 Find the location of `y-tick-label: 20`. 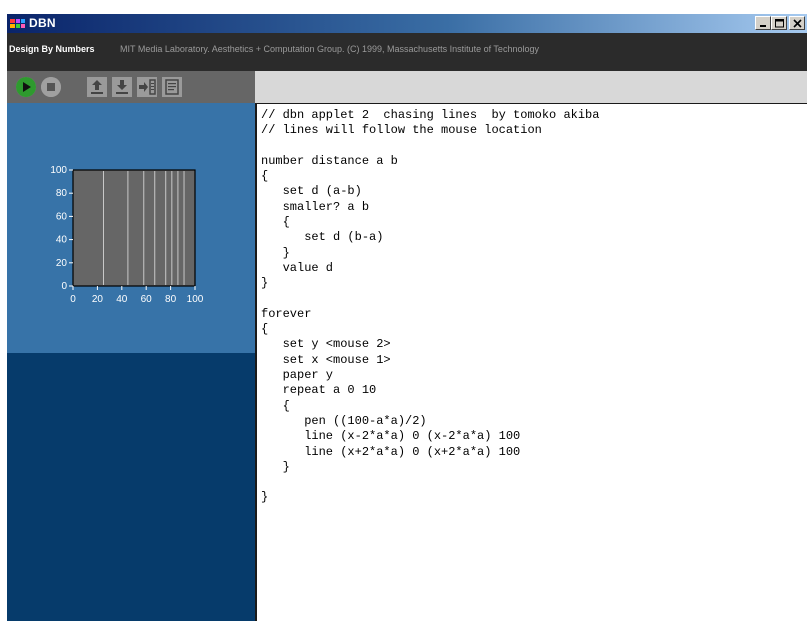

y-tick-label: 20 is located at coordinates (62, 263).